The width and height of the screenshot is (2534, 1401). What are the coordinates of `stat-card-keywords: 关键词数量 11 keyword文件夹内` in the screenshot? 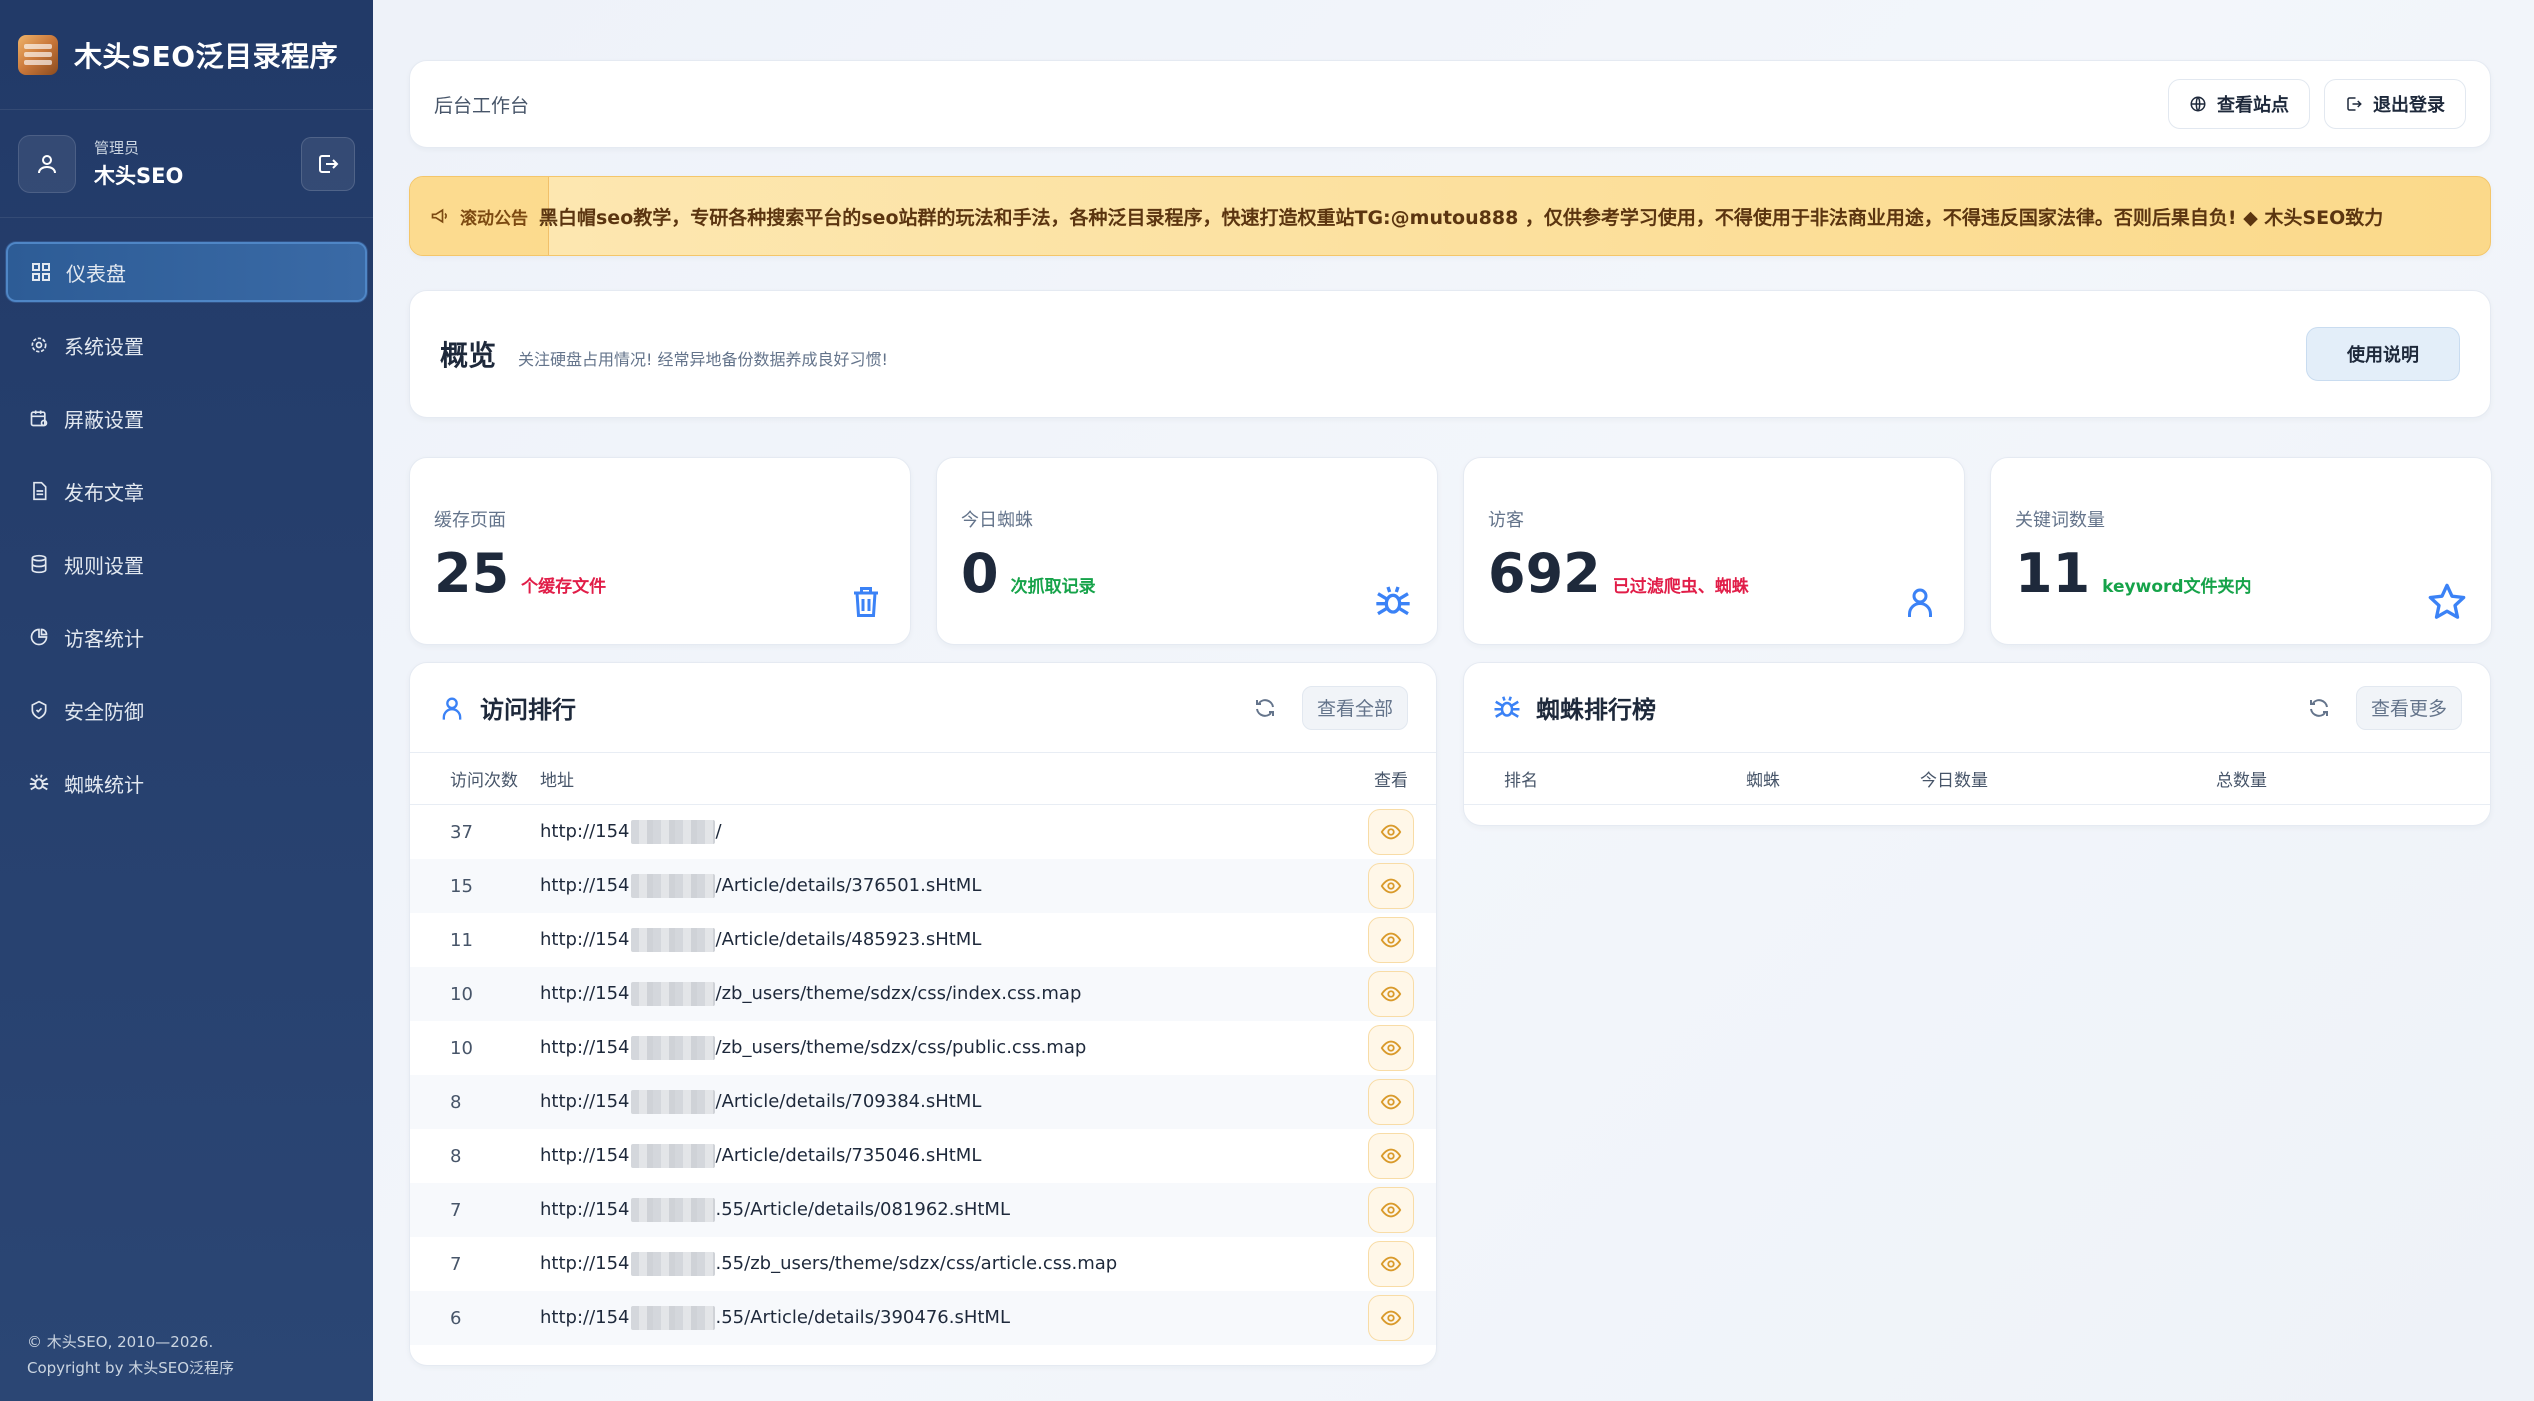 It's located at (2241, 551).